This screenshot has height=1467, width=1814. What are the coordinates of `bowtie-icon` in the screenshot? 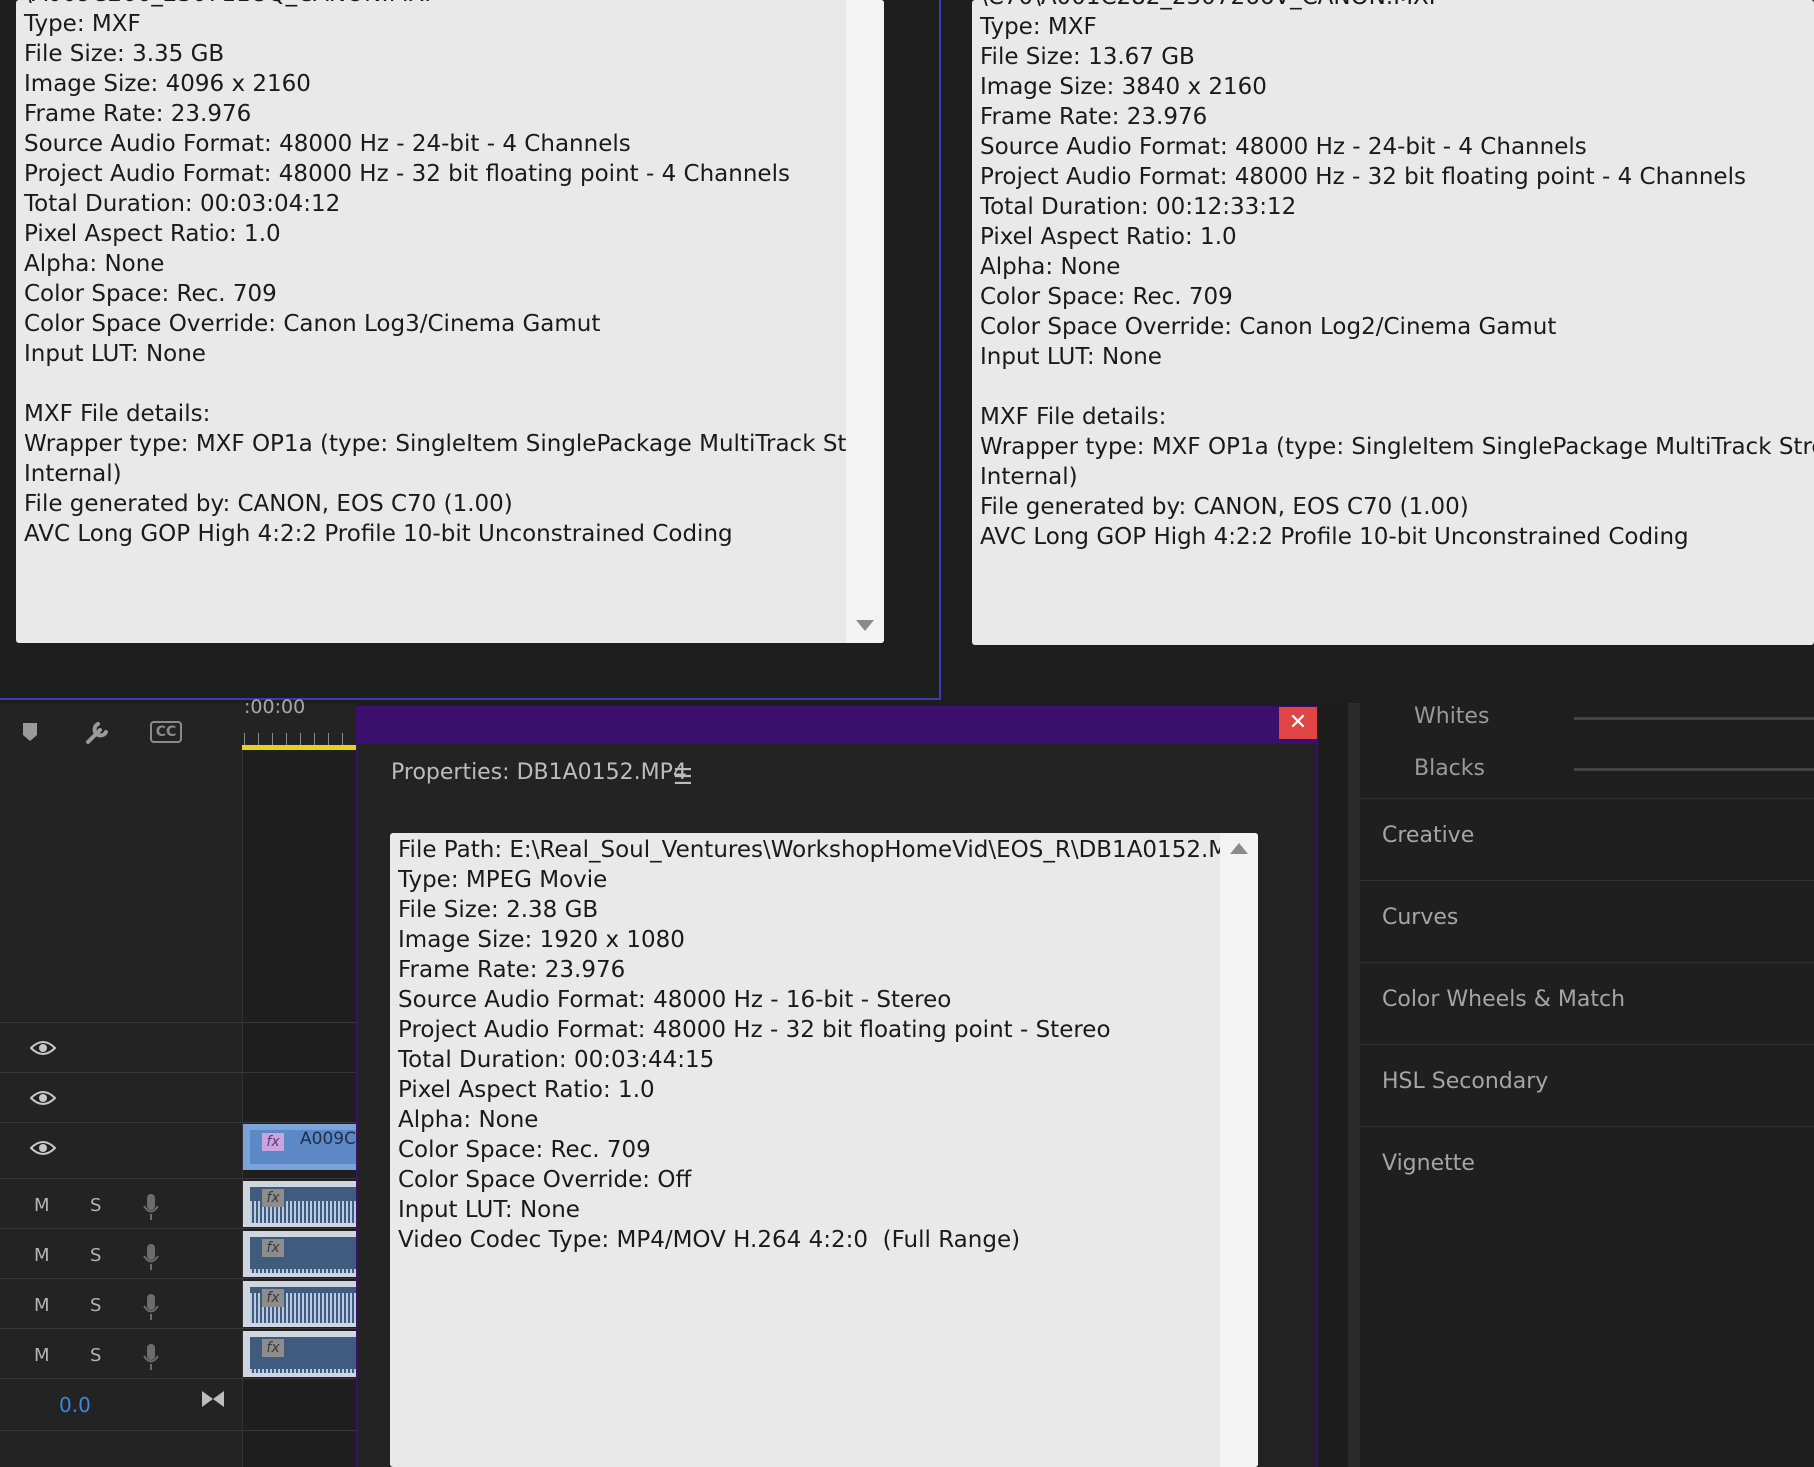 It's located at (213, 1399).